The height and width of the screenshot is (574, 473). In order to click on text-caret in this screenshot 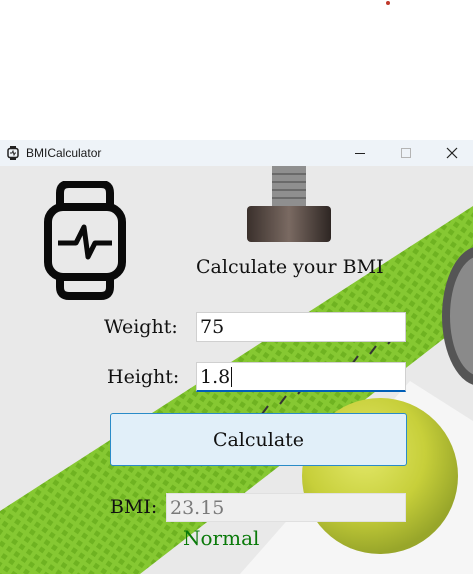, I will do `click(232, 376)`.